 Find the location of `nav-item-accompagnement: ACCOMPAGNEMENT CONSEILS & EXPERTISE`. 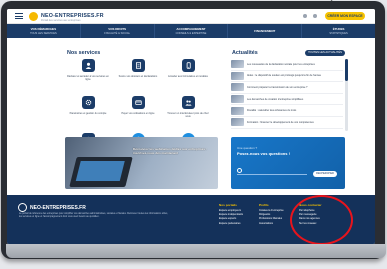

nav-item-accompagnement: ACCOMPAGNEMENT CONSEILS & EXPERTISE is located at coordinates (192, 31).